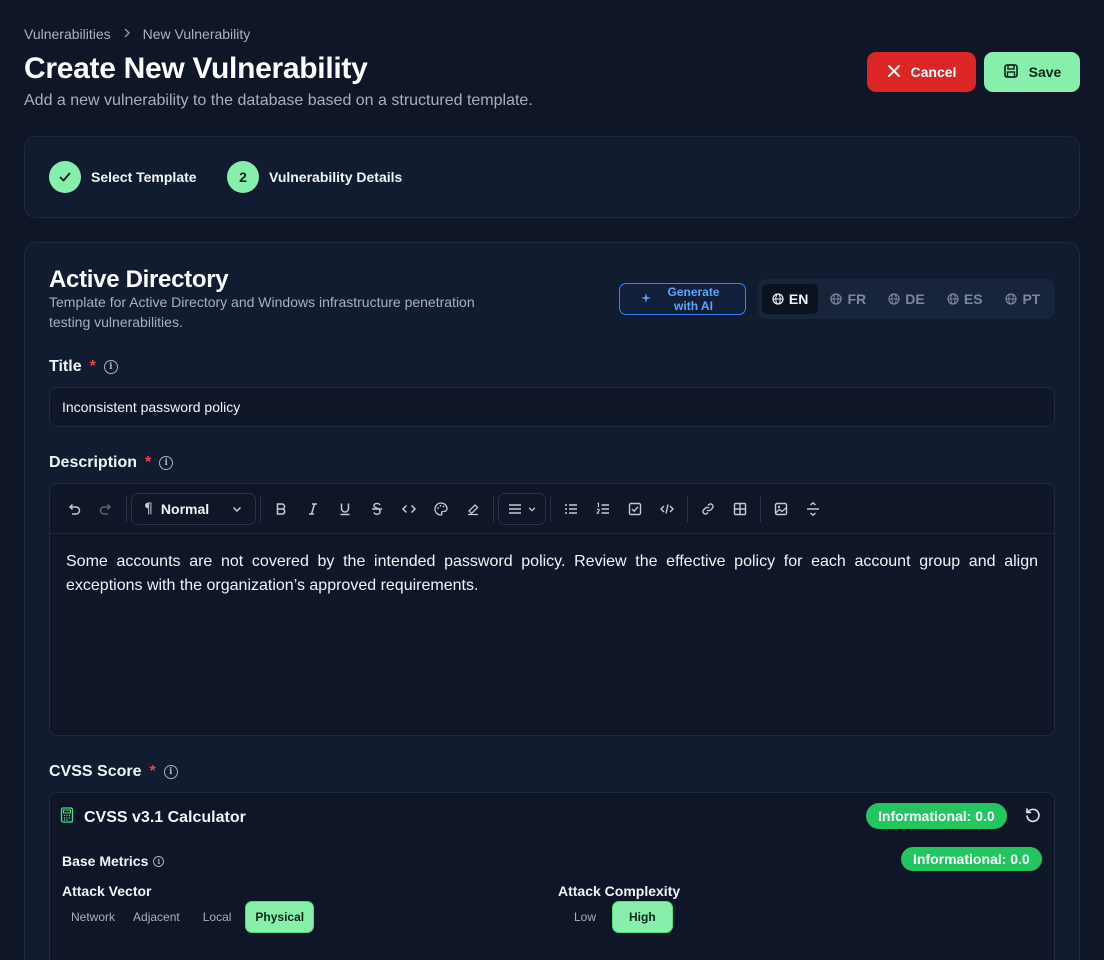 This screenshot has height=960, width=1104. Describe the element at coordinates (243, 177) in the screenshot. I see `step-number: 2` at that location.